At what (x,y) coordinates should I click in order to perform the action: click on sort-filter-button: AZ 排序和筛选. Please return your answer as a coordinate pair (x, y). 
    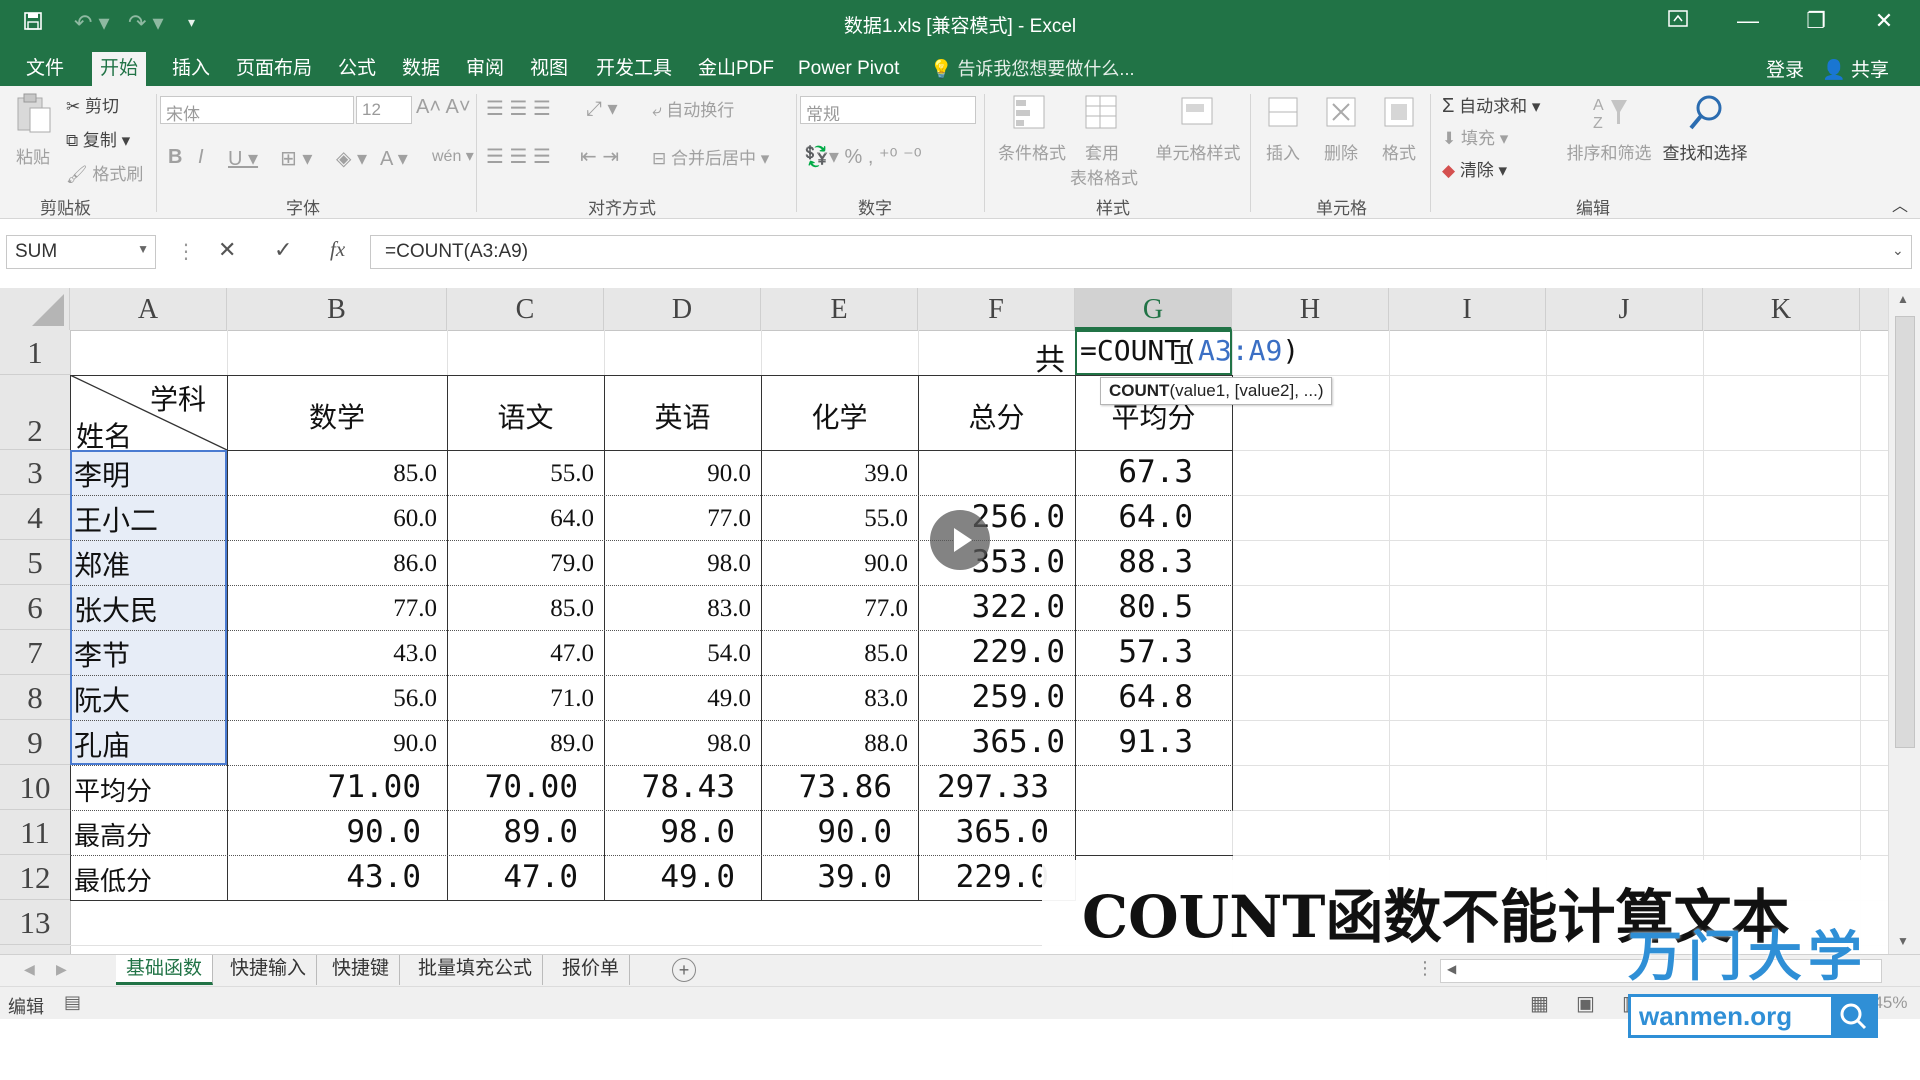
    Looking at the image, I should click on (1609, 128).